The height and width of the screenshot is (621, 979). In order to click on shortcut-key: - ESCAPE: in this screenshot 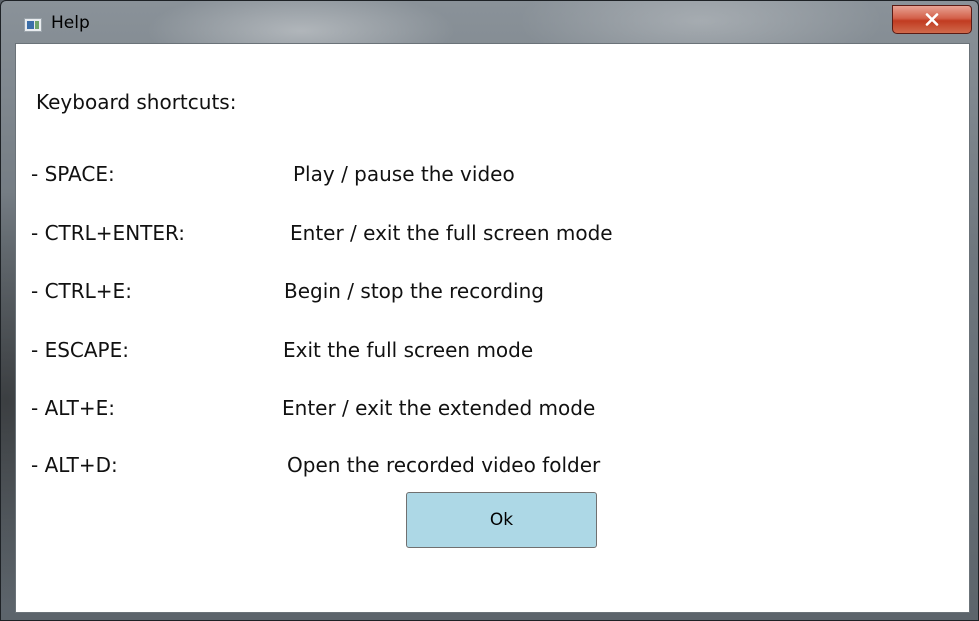, I will do `click(80, 350)`.